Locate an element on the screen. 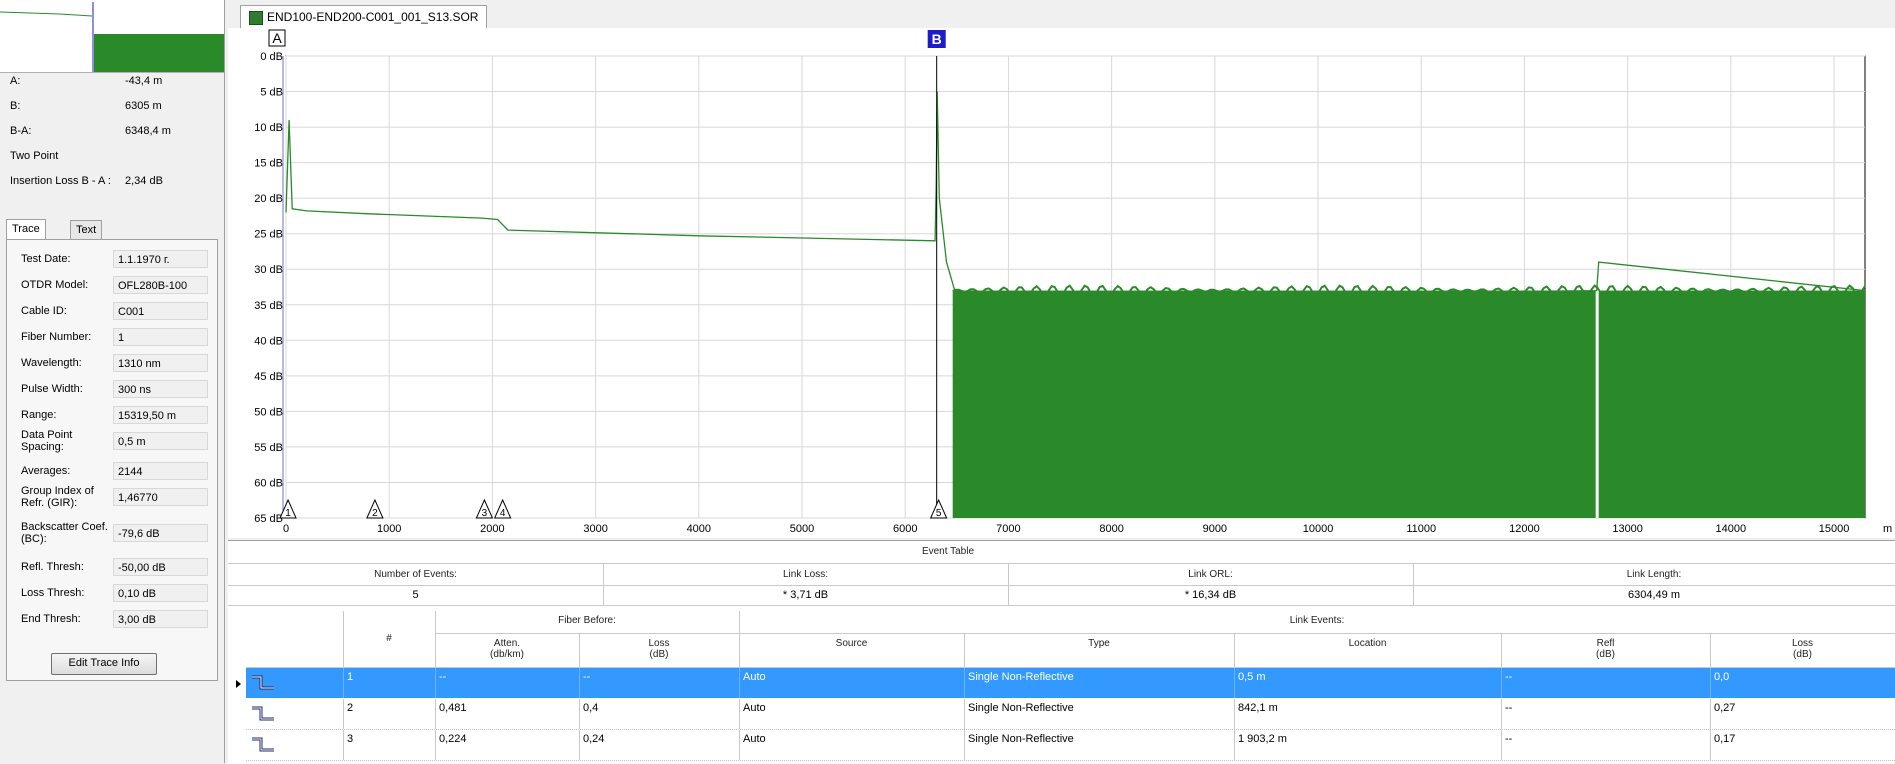 This screenshot has height=764, width=1895. cell-atten: 0,224 is located at coordinates (453, 739).